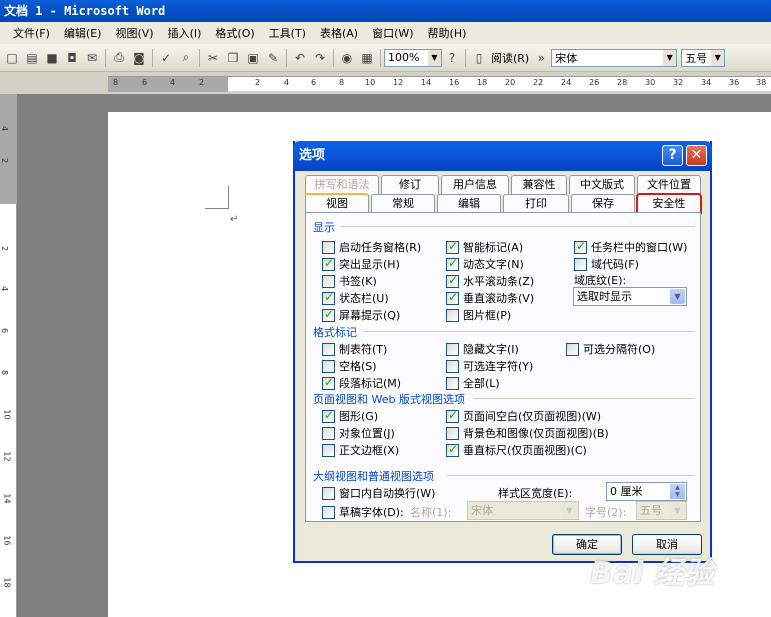 The image size is (771, 617). I want to click on checkbox-spaces: 空格(S), so click(349, 366).